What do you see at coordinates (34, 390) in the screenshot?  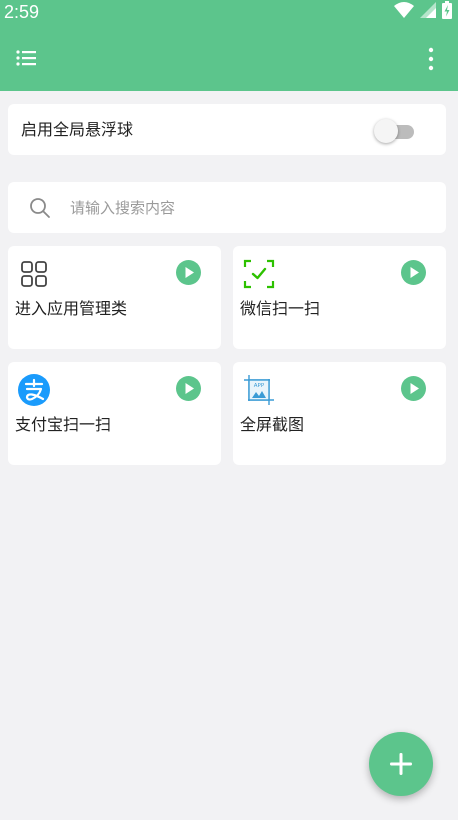 I see `alipay-icon` at bounding box center [34, 390].